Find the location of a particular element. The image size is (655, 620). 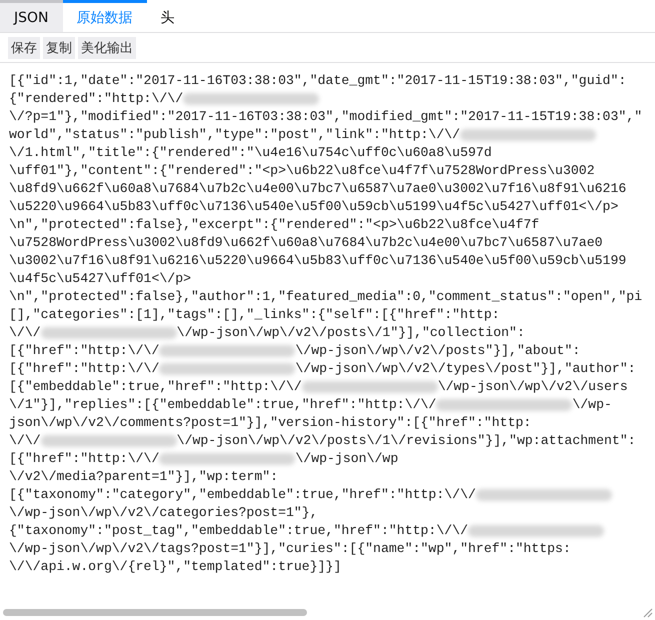

resize-grip-icon is located at coordinates (647, 612).